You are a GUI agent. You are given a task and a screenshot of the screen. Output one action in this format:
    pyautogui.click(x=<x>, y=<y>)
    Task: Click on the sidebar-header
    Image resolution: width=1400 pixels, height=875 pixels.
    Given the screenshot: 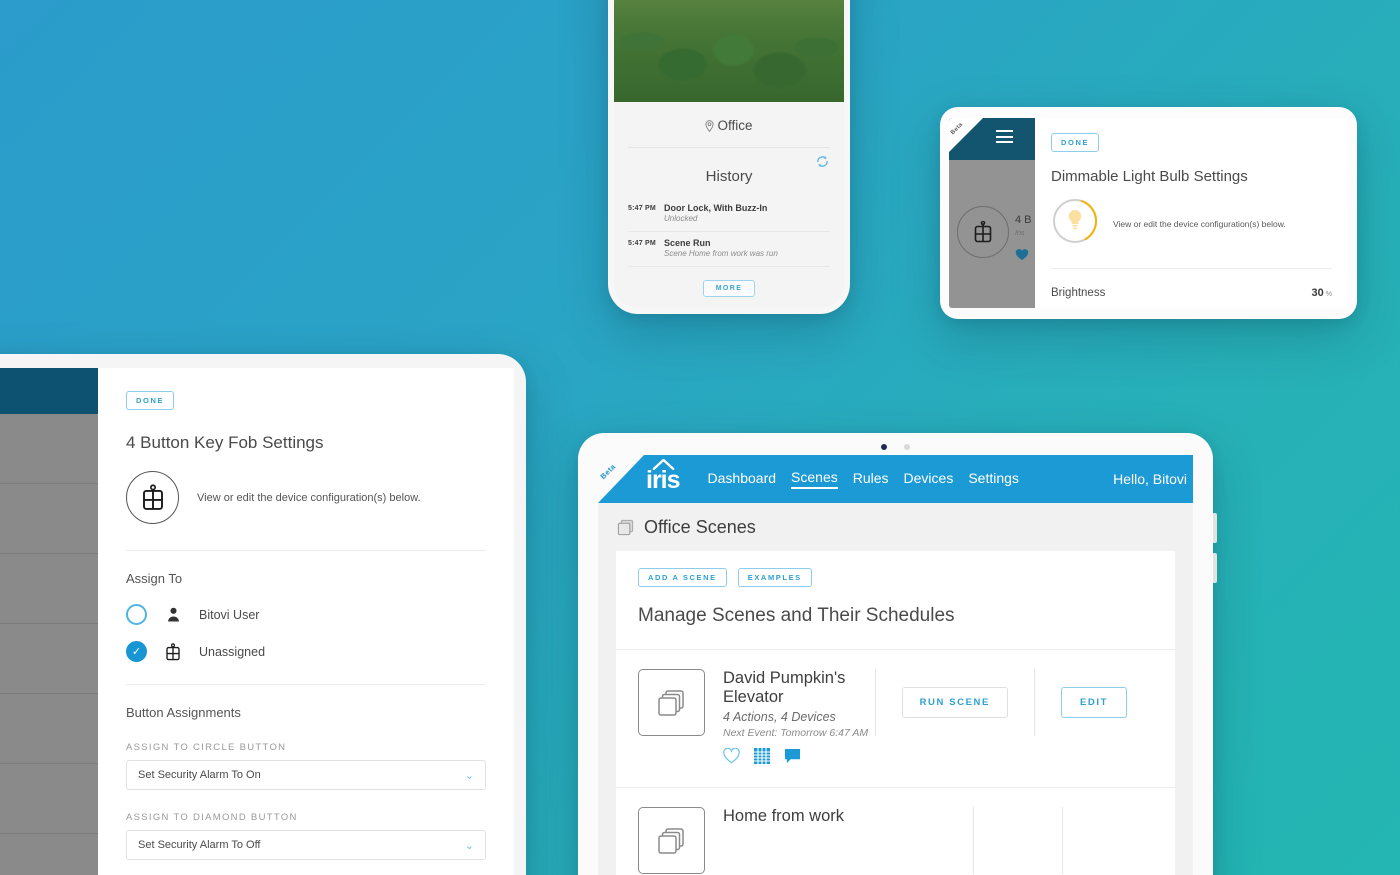 What is the action you would take?
    pyautogui.click(x=49, y=391)
    